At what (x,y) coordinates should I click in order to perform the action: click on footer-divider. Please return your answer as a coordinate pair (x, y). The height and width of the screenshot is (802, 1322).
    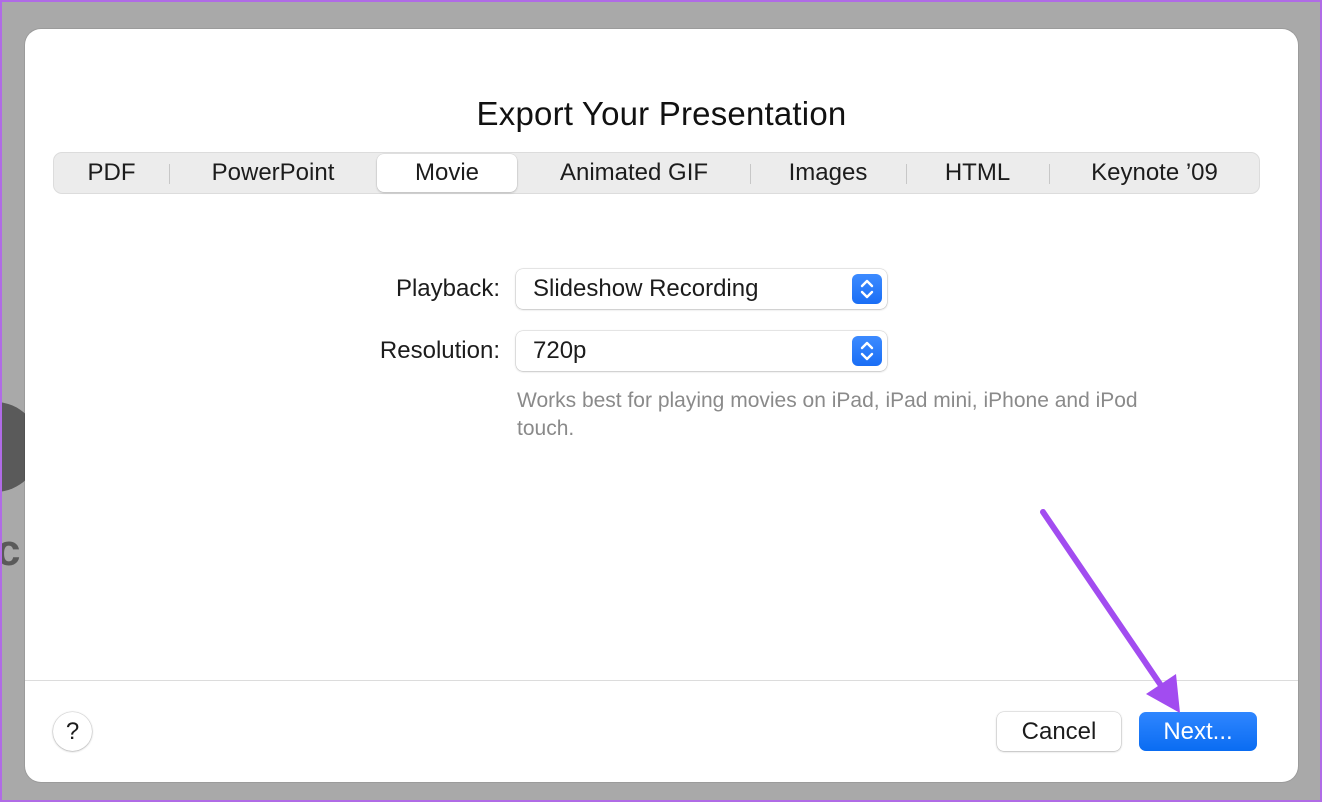
    Looking at the image, I should click on (661, 680).